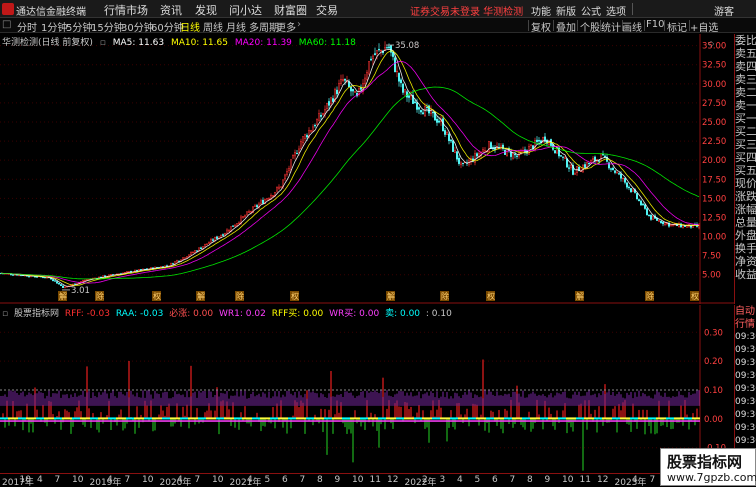  What do you see at coordinates (590, 26) in the screenshot?
I see `stock-button: 个股` at bounding box center [590, 26].